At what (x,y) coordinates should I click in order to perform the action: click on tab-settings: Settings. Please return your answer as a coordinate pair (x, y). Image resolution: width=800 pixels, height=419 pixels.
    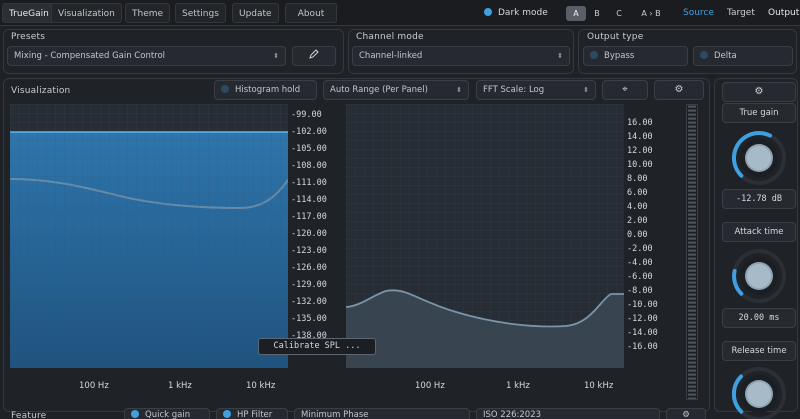
    Looking at the image, I should click on (200, 13).